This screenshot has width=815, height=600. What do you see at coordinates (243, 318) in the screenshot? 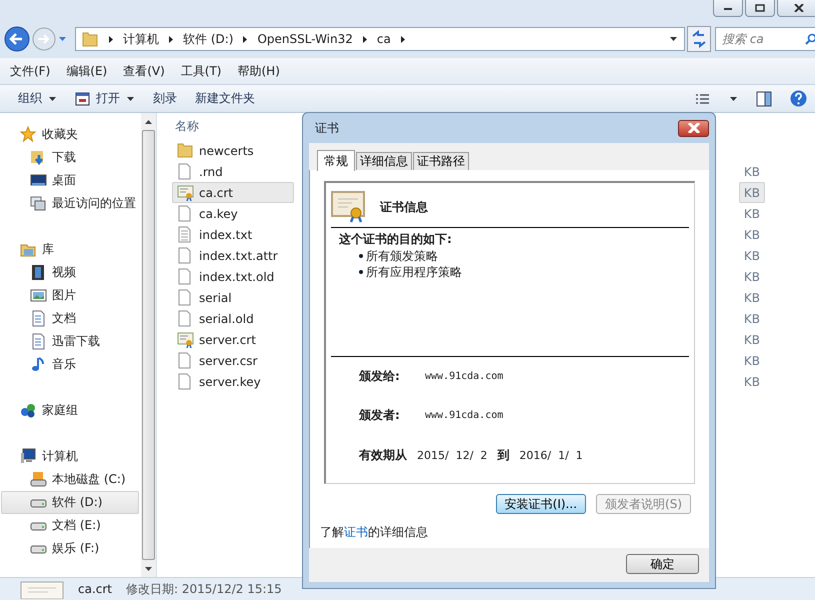
I see `file-item: serial.old` at bounding box center [243, 318].